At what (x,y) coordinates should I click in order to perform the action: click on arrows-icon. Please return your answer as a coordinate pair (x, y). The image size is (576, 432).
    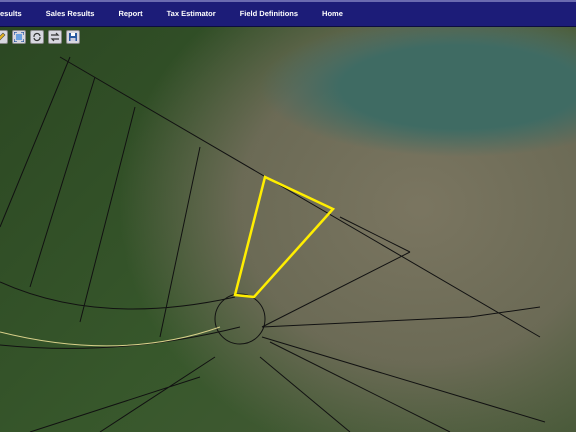
    Looking at the image, I should click on (55, 37).